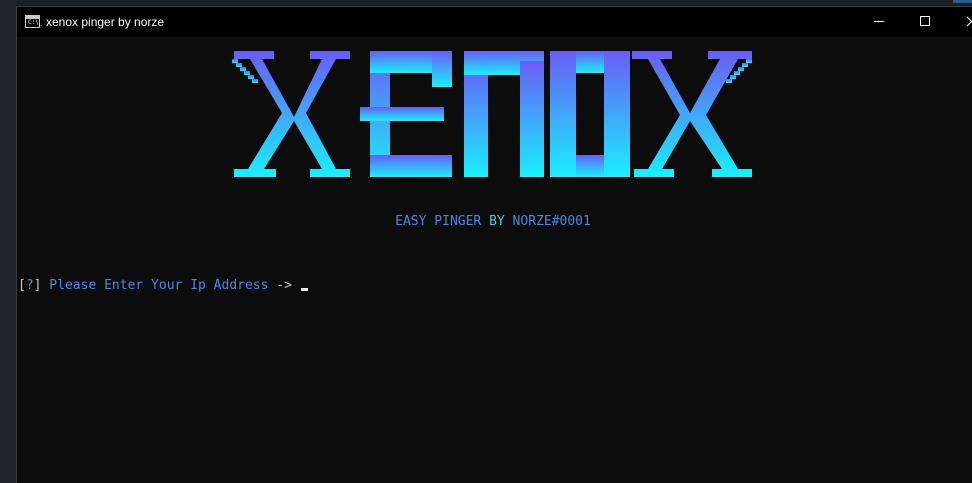 Image resolution: width=972 pixels, height=483 pixels. I want to click on close-icon, so click(969, 21).